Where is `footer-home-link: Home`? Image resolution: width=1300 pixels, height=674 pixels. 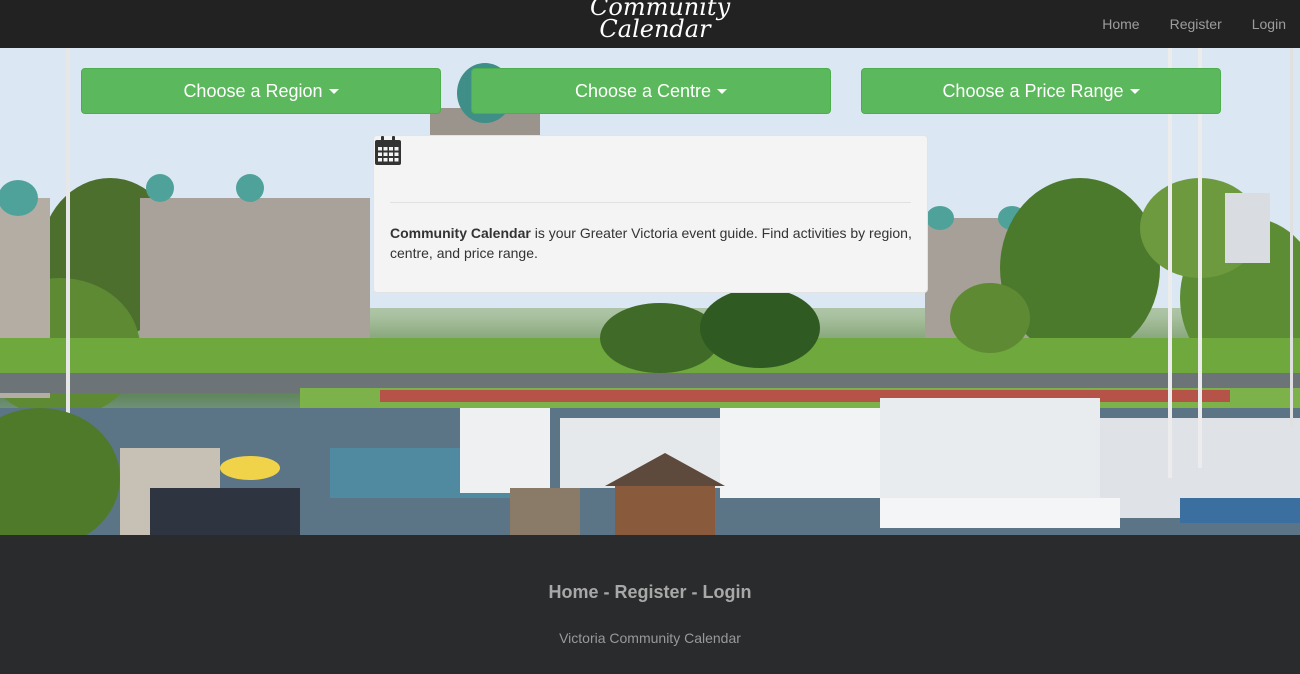 footer-home-link: Home is located at coordinates (573, 592).